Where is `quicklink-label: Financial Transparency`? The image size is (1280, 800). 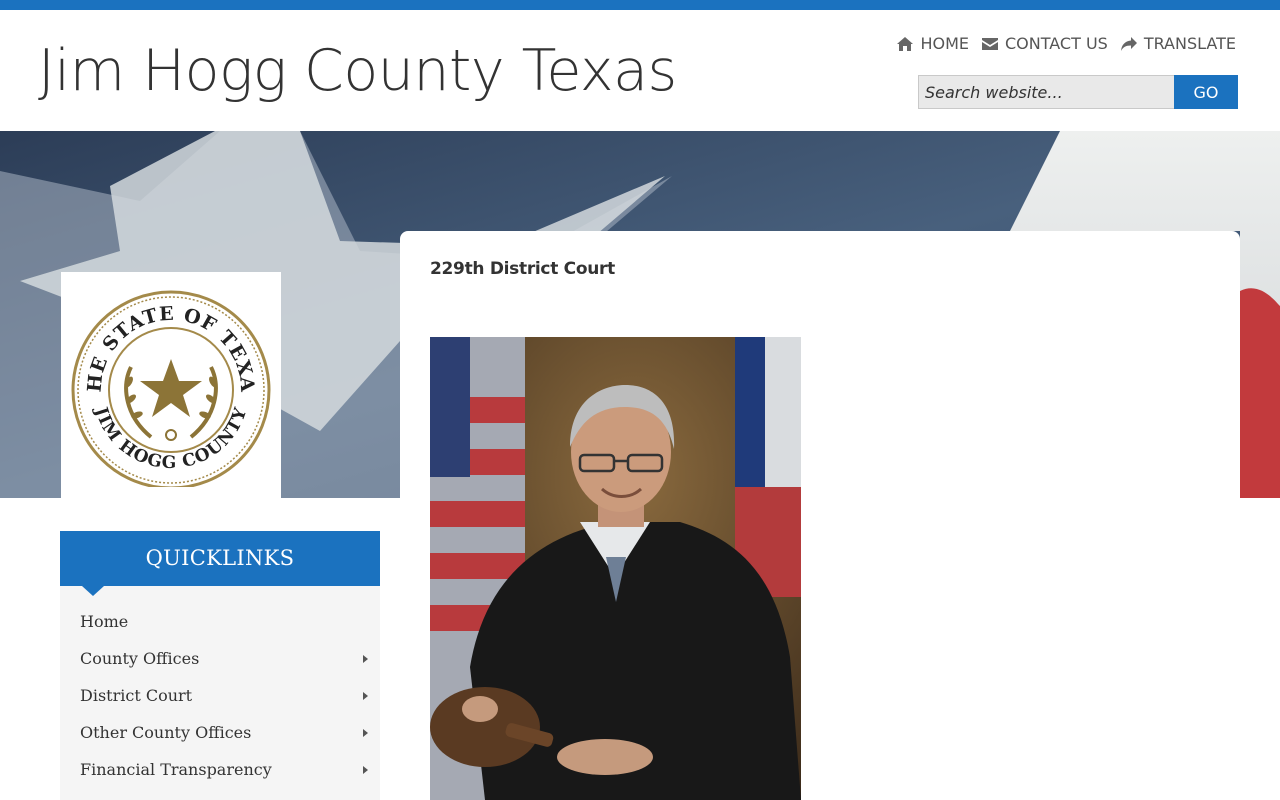
quicklink-label: Financial Transparency is located at coordinates (176, 769).